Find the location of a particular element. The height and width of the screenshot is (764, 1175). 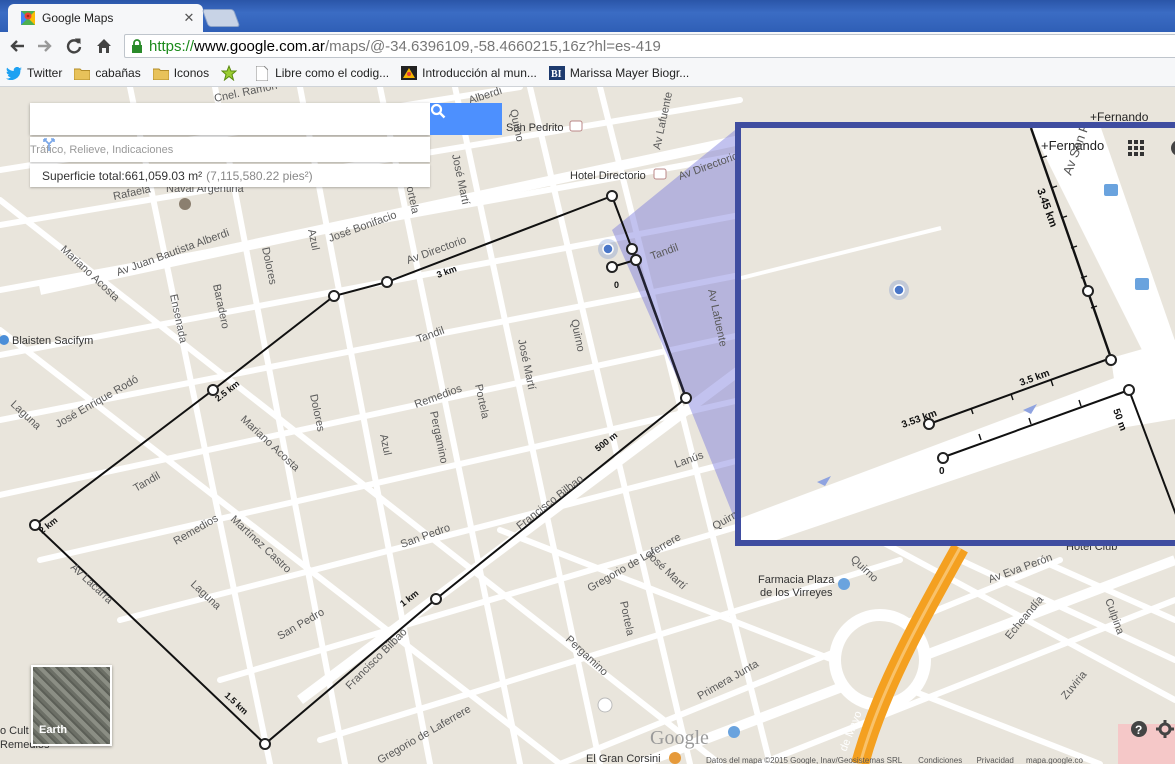

earth-layer-toggle: Earth is located at coordinates (71, 705).